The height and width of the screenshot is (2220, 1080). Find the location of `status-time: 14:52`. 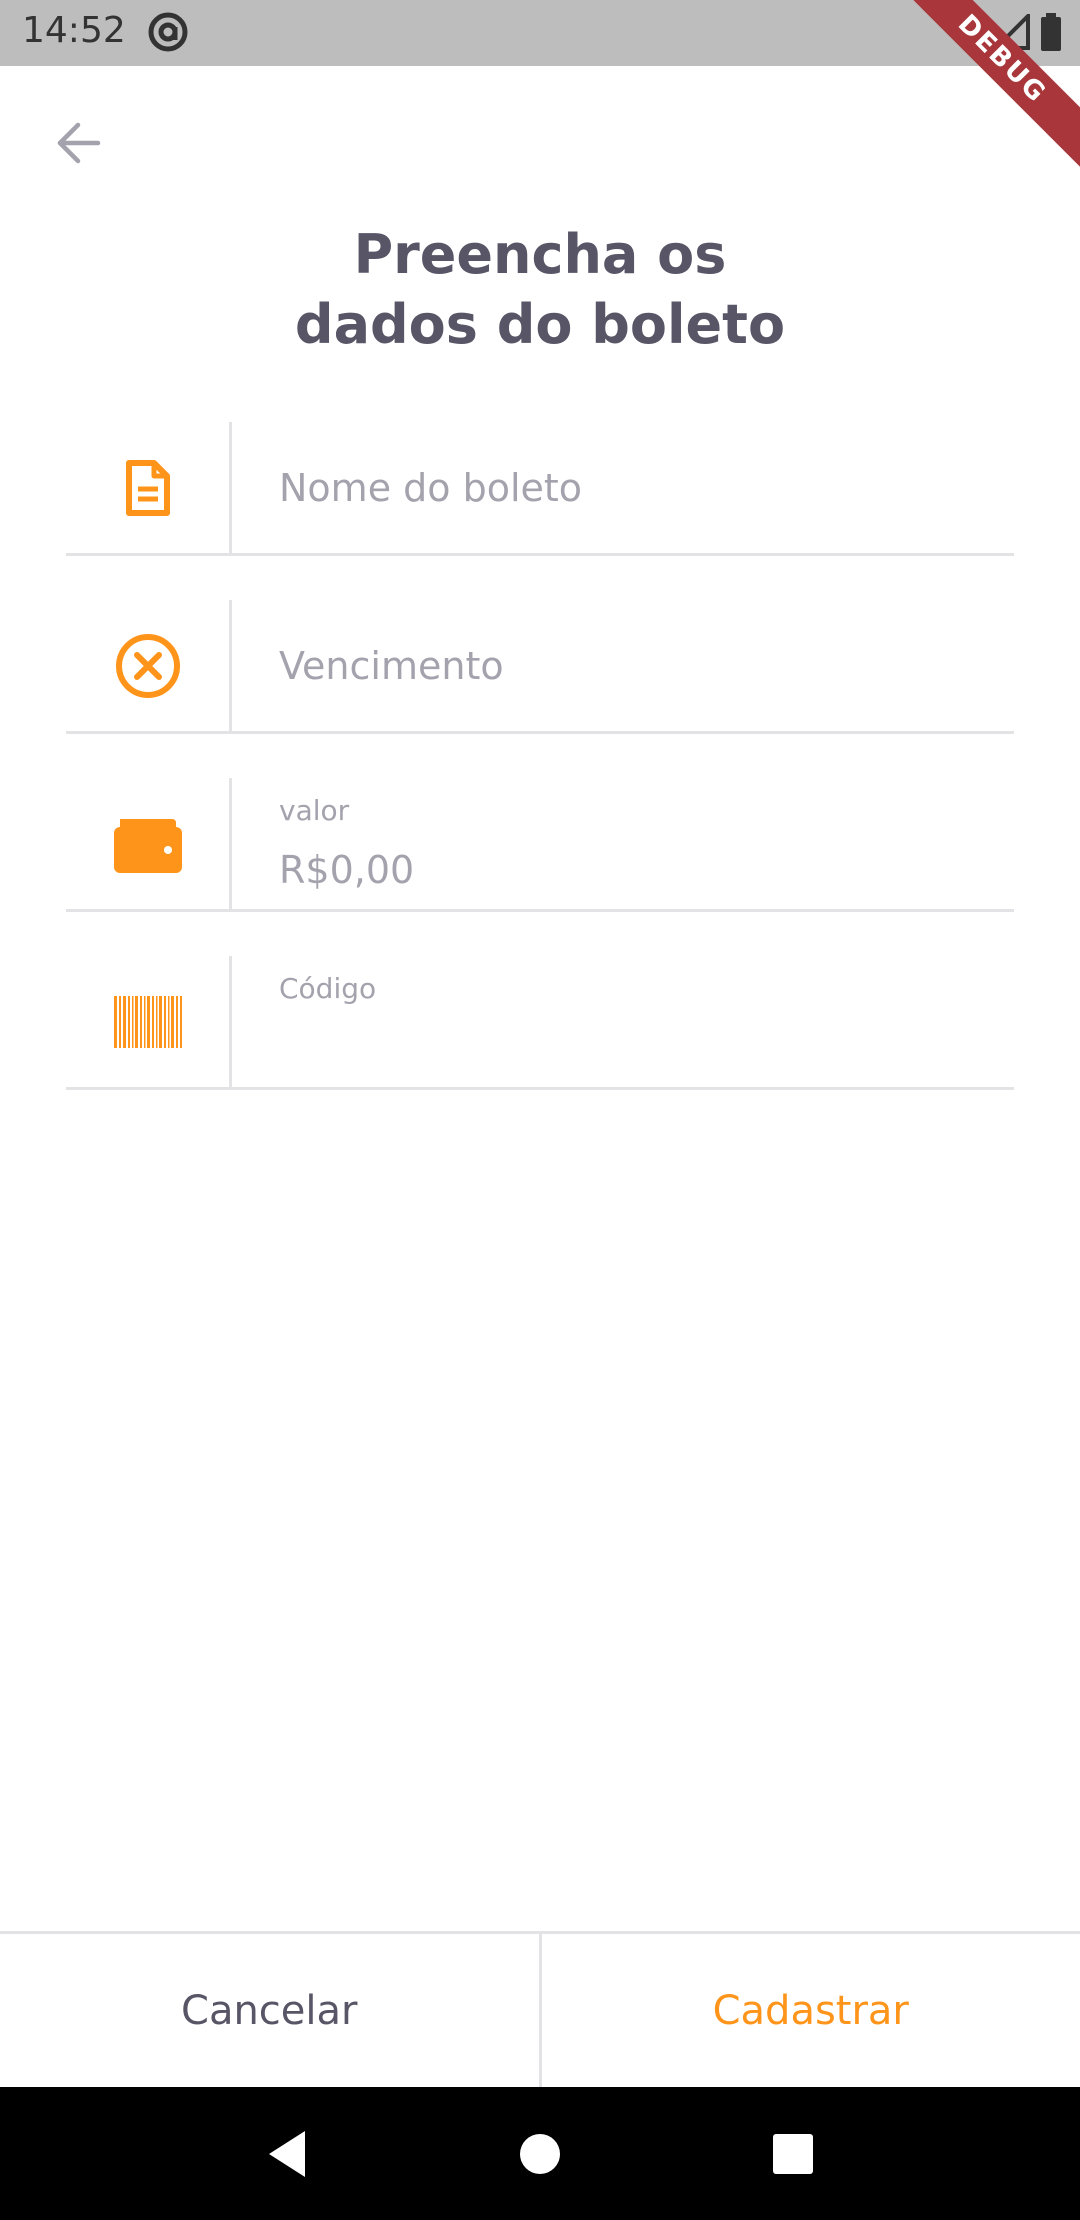

status-time: 14:52 is located at coordinates (74, 30).